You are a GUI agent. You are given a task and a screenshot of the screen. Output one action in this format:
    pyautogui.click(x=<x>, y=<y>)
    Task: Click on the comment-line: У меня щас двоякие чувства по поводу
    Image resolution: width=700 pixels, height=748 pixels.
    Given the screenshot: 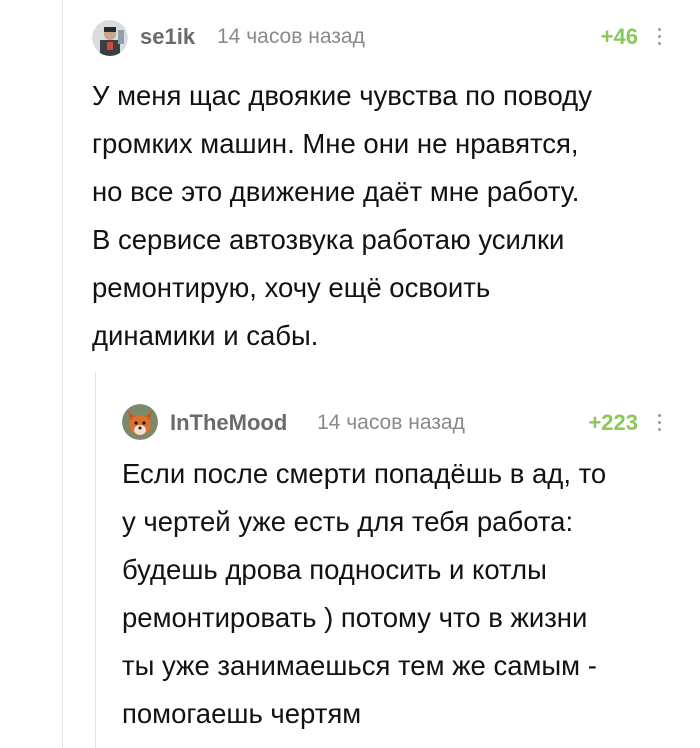 What is the action you would take?
    pyautogui.click(x=342, y=95)
    